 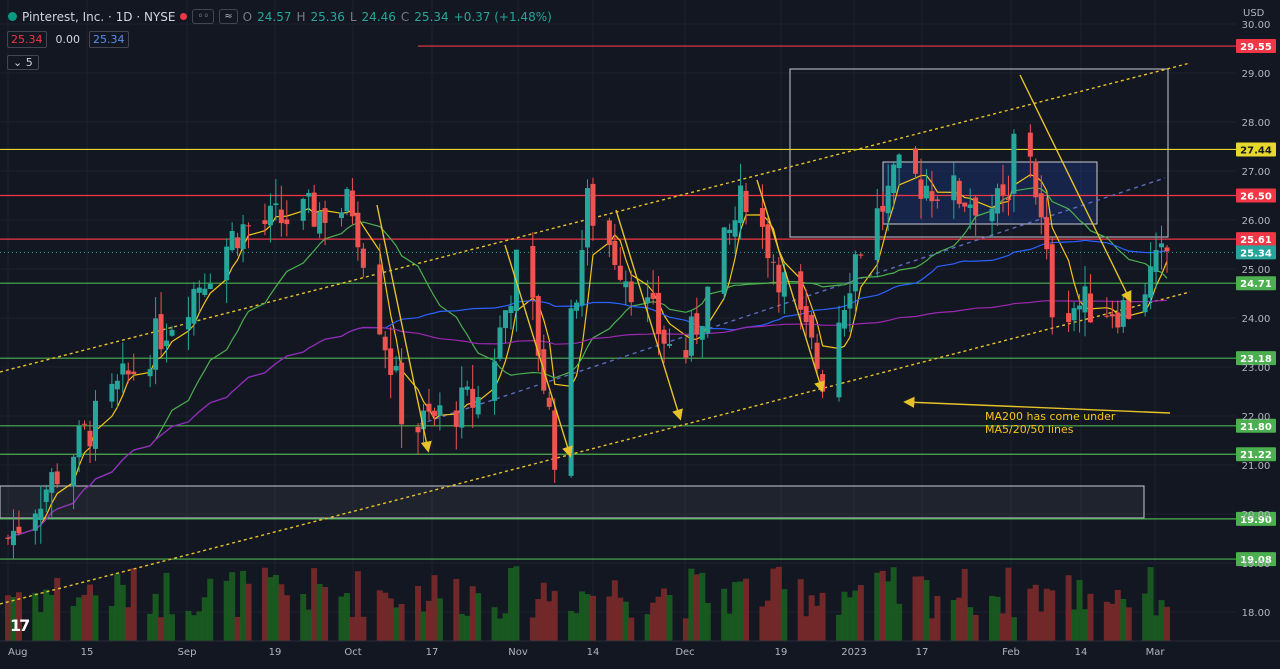 What do you see at coordinates (572, 502) in the screenshot?
I see `support-zone-box` at bounding box center [572, 502].